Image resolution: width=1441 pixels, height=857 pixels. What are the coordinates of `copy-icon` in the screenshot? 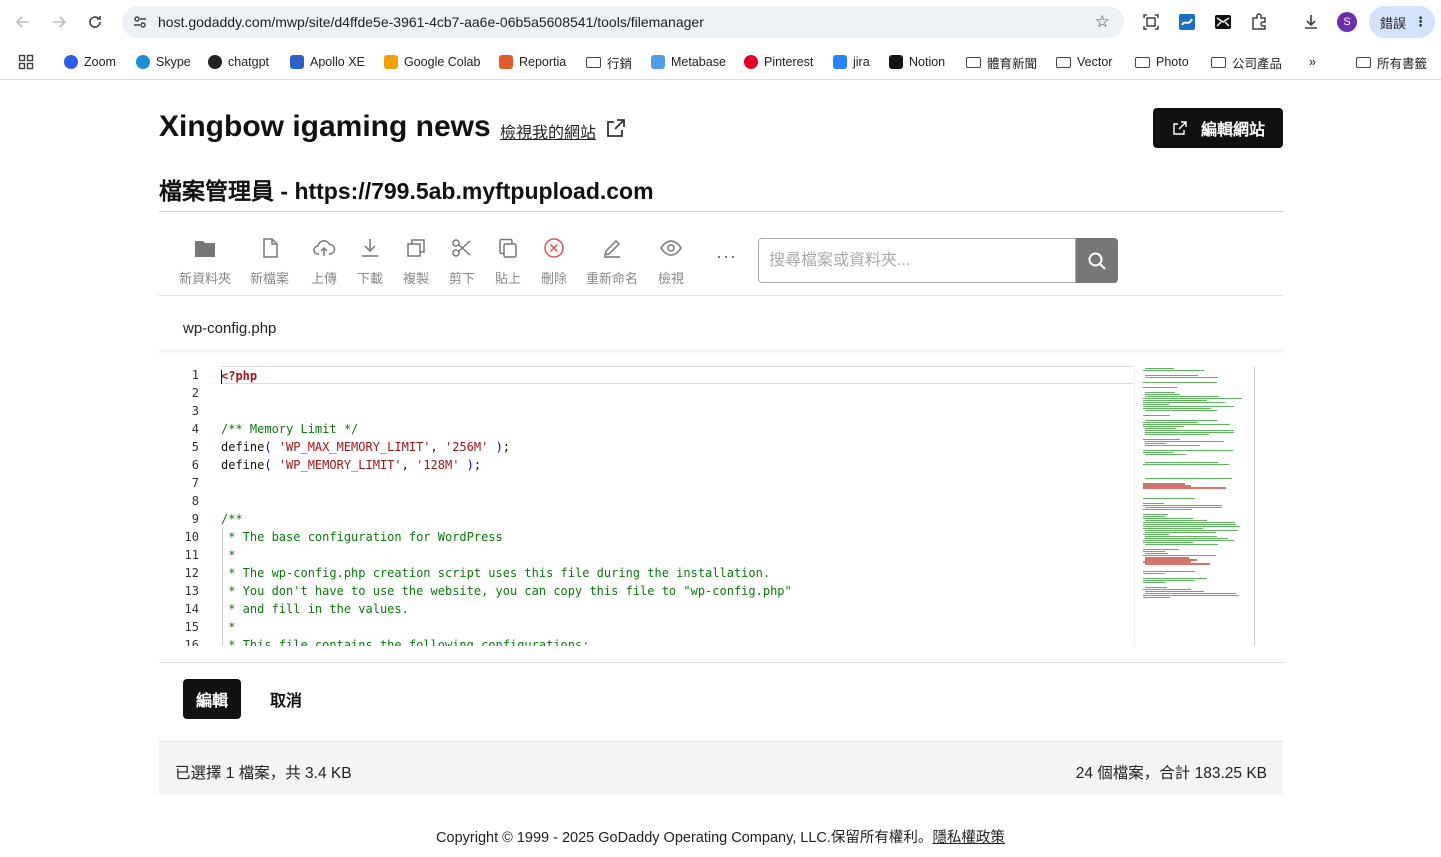 It's located at (416, 248).